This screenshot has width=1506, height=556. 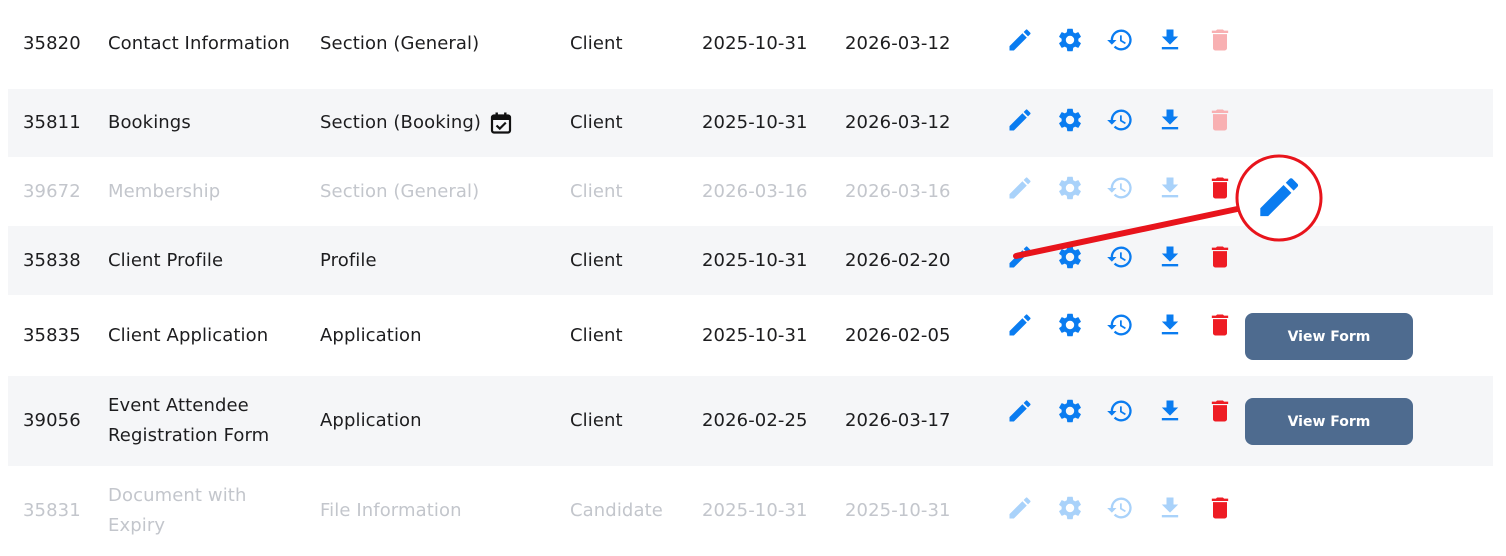 What do you see at coordinates (52, 510) in the screenshot?
I see `row-id: 35831` at bounding box center [52, 510].